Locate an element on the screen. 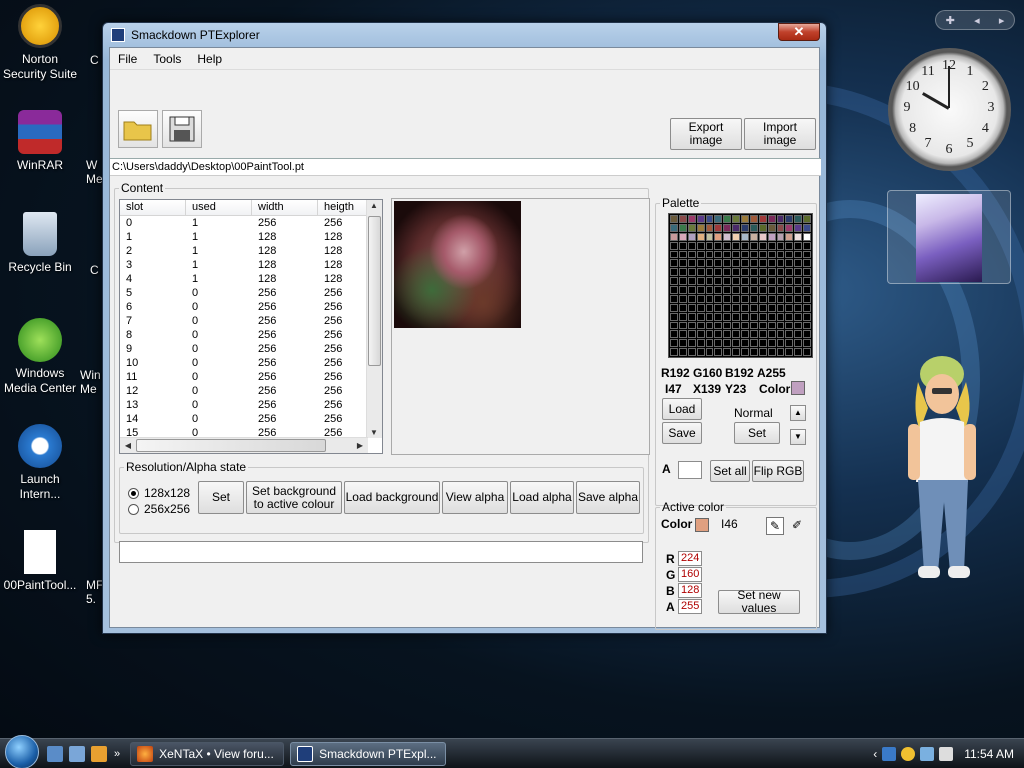 This screenshot has width=1024, height=768. previous-icon: ◂ is located at coordinates (977, 20).